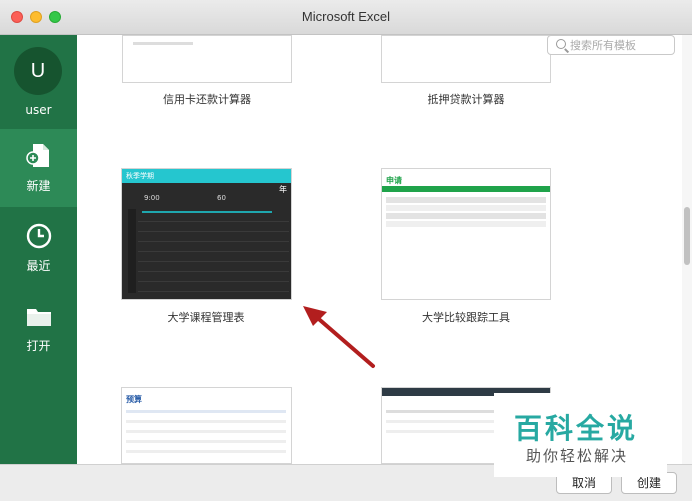 The image size is (692, 501). I want to click on search-box, so click(611, 45).